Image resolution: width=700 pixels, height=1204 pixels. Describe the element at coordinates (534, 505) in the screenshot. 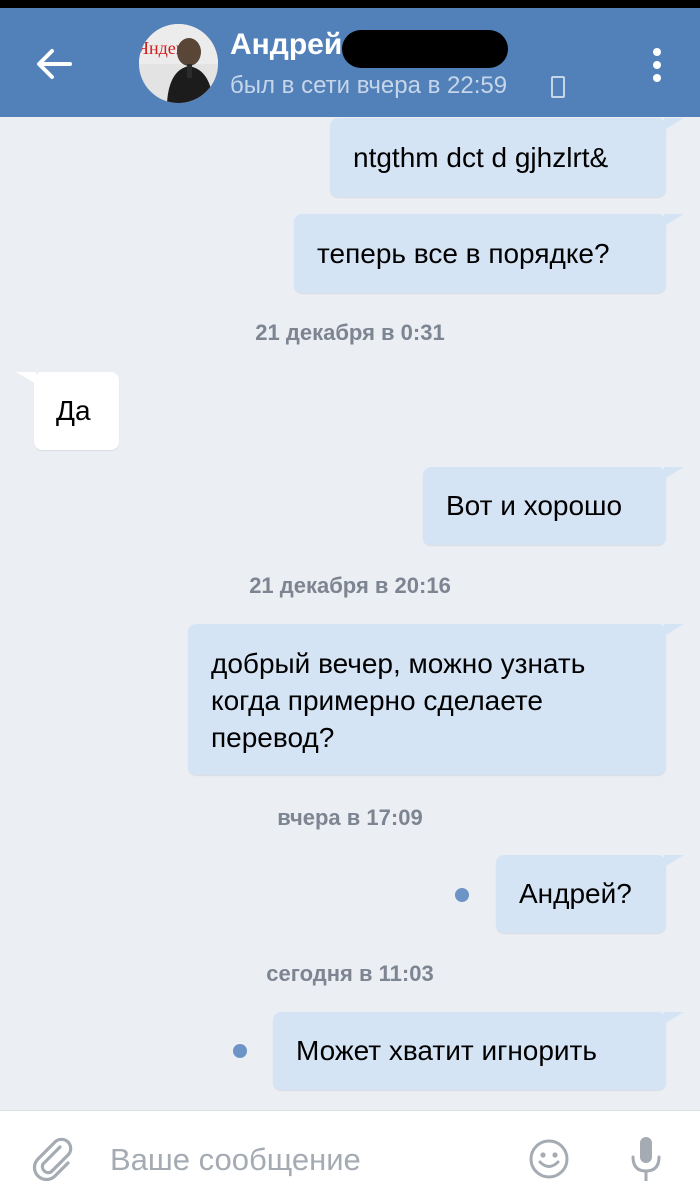

I see `message-text: Вот и хорошо` at that location.